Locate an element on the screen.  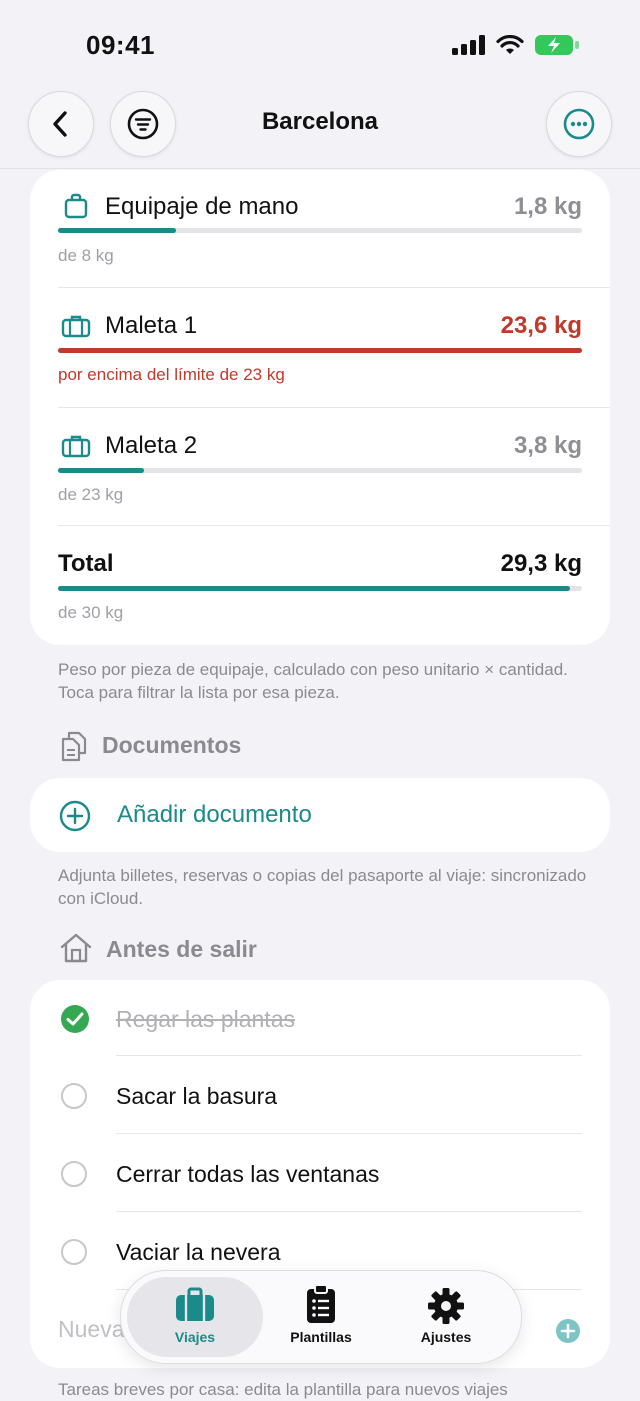
luggage-row-suitcase-2: Maleta 2 3,8 kg de 23 kg is located at coordinates (320, 467).